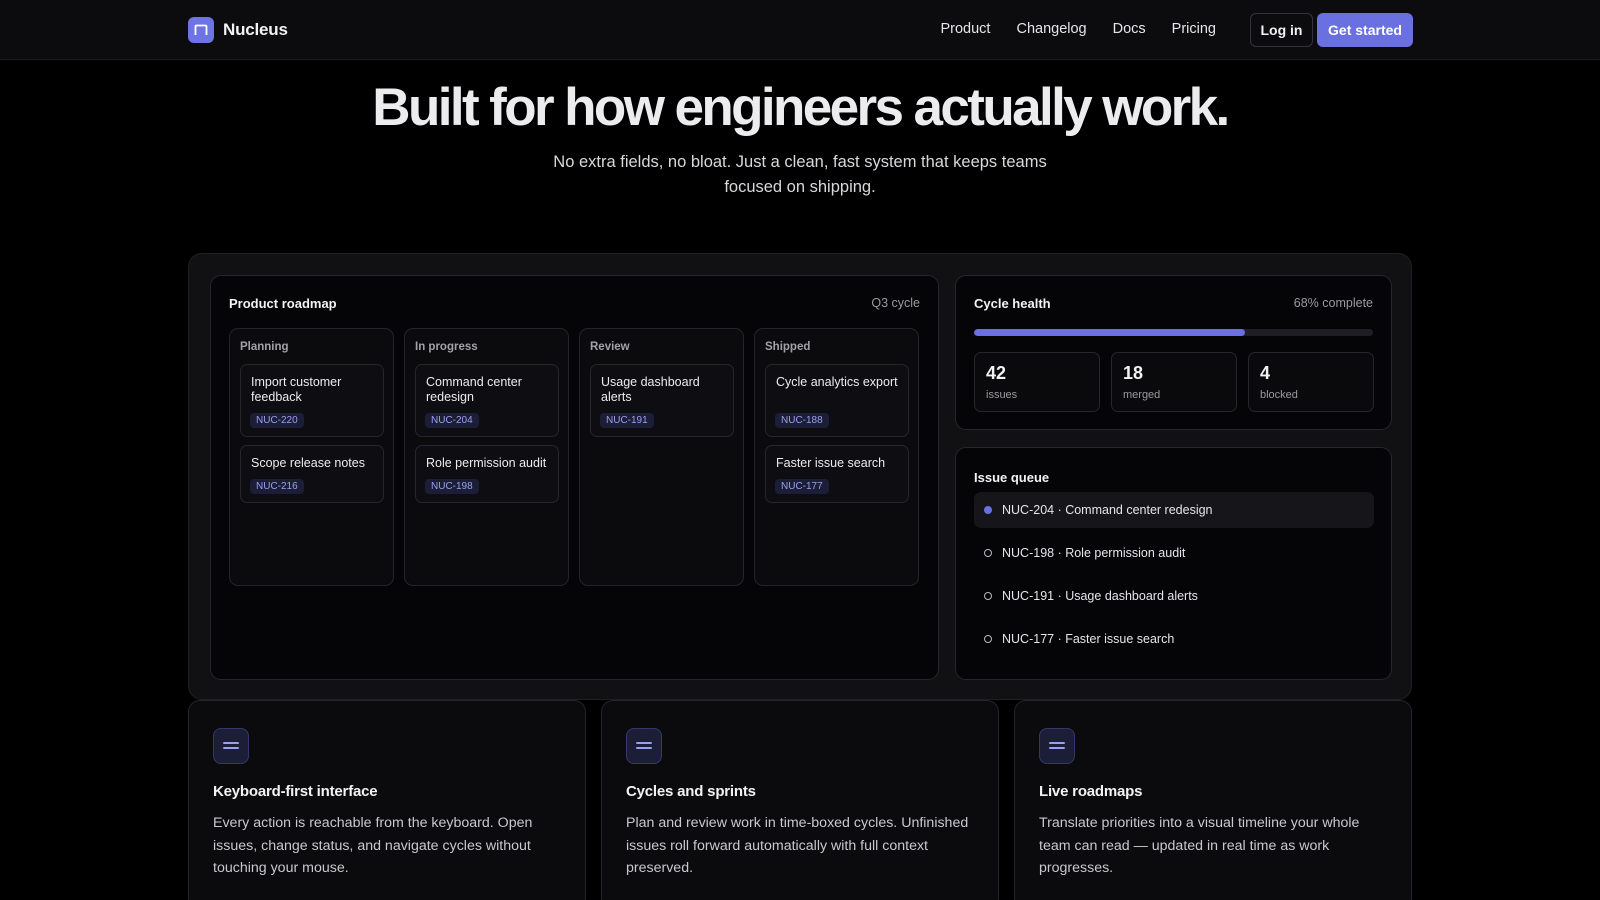 The height and width of the screenshot is (900, 1600). I want to click on queue-item-text: NUC-204 · Command center redesign, so click(1107, 510).